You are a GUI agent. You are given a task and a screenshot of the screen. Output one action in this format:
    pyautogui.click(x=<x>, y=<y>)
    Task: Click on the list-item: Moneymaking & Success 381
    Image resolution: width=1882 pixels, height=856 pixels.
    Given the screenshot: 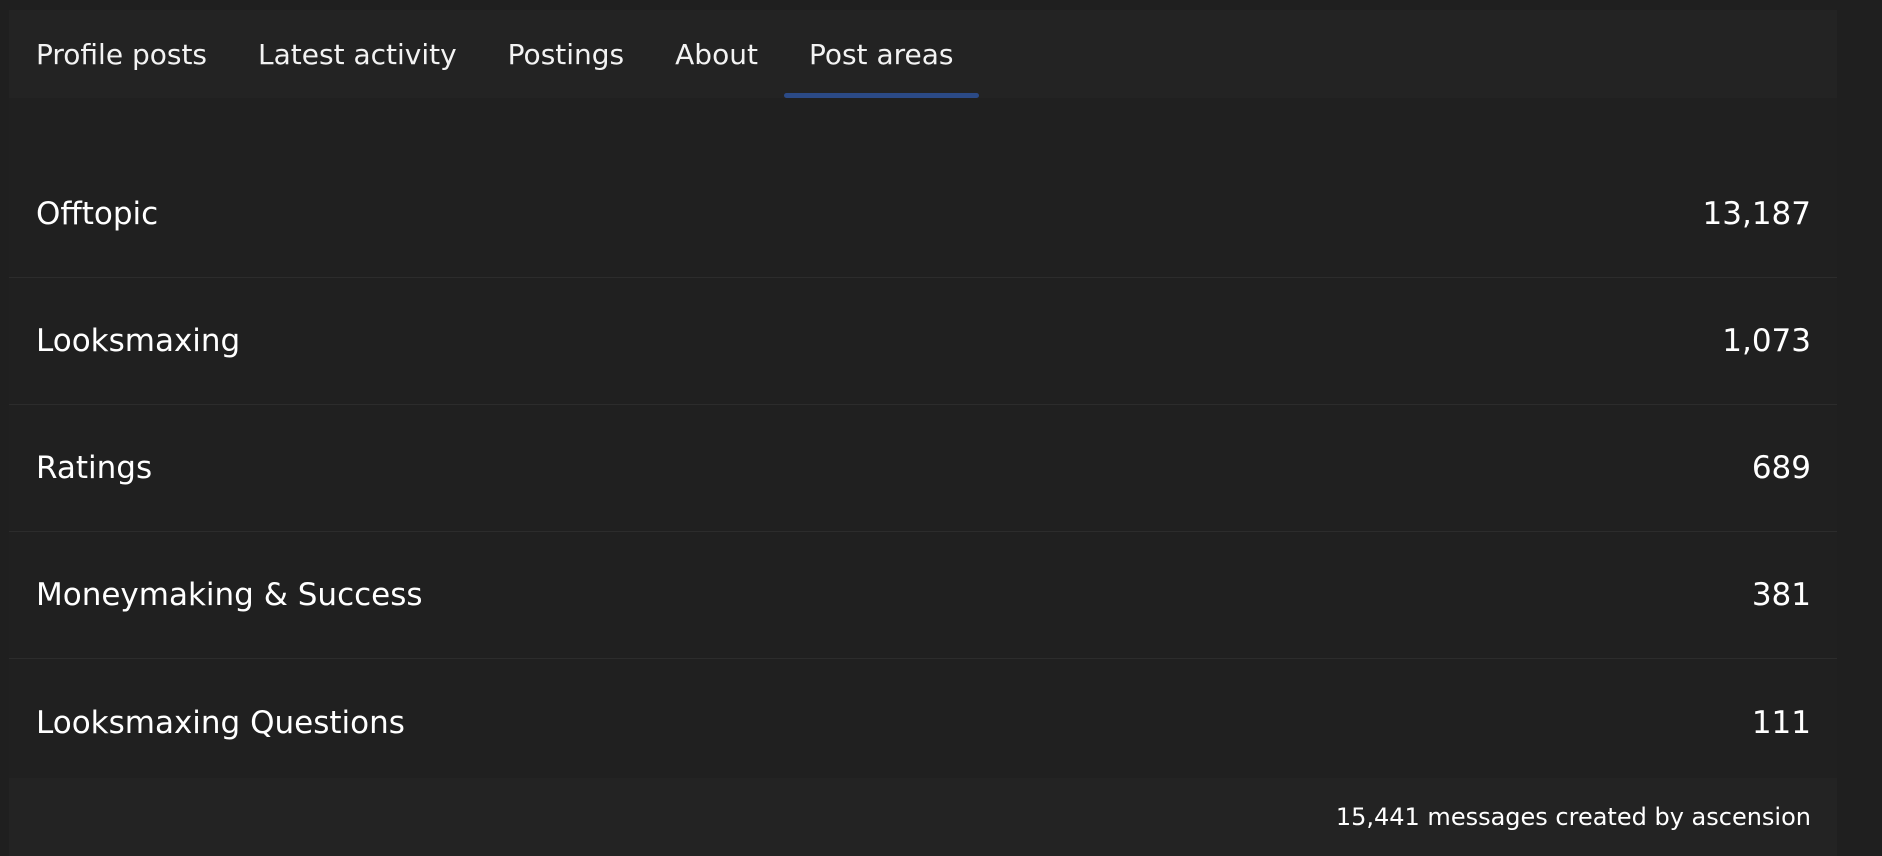 What is the action you would take?
    pyautogui.click(x=923, y=595)
    